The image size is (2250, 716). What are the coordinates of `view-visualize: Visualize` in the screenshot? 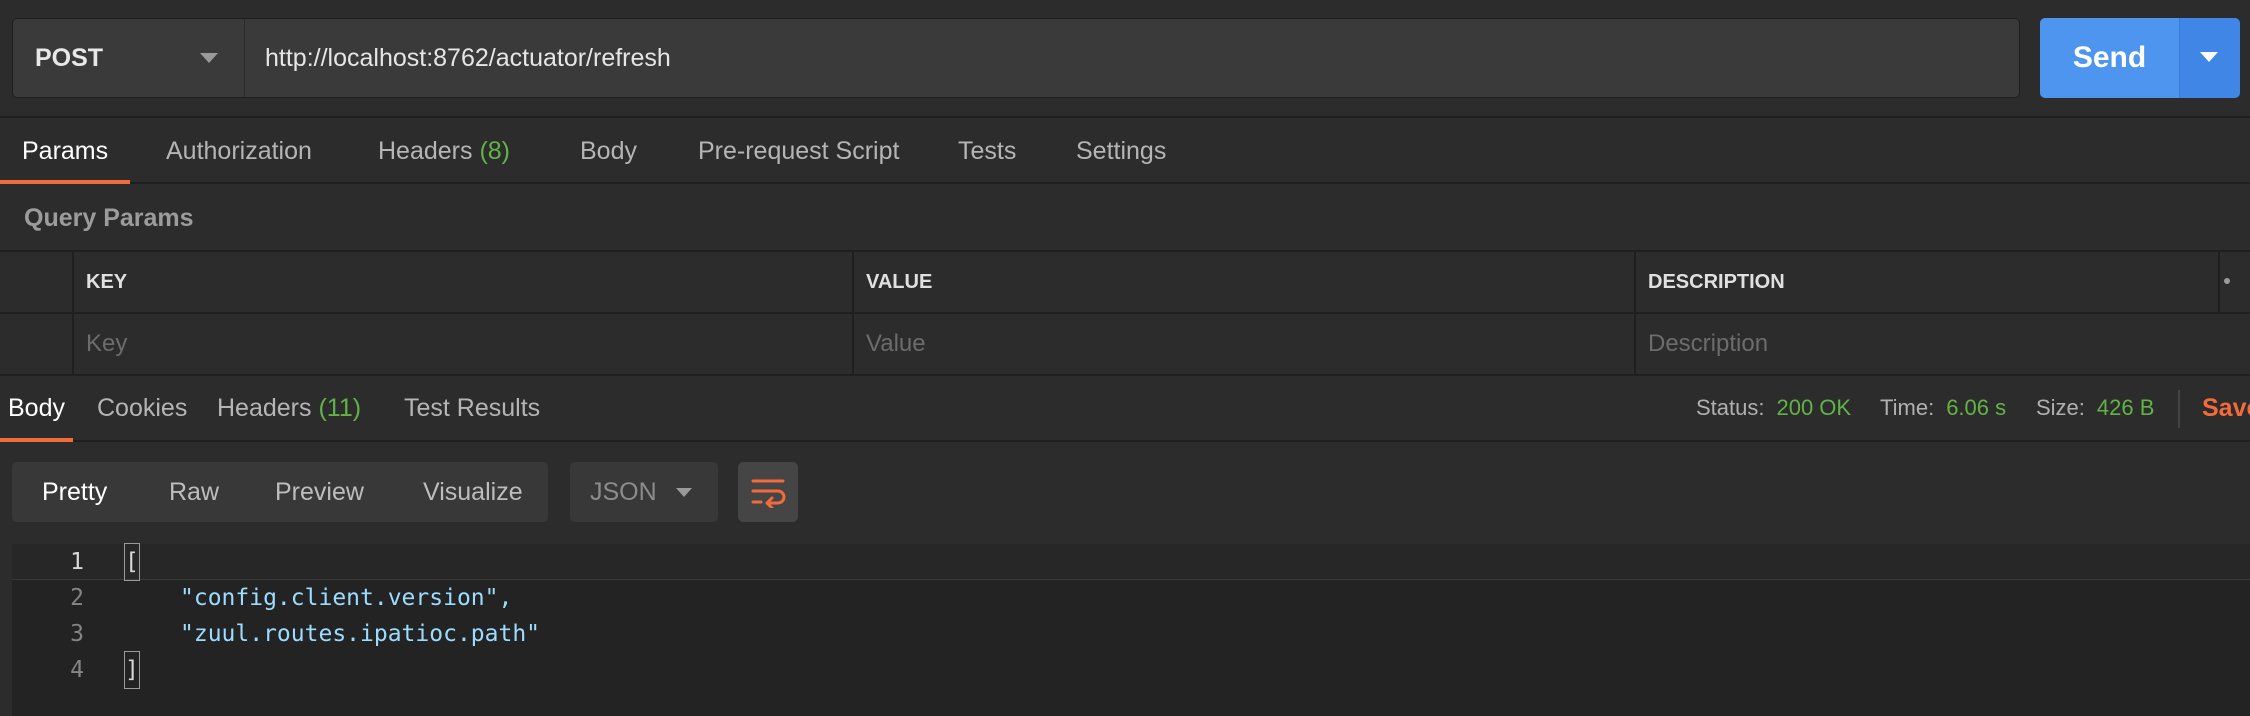 It's located at (473, 492).